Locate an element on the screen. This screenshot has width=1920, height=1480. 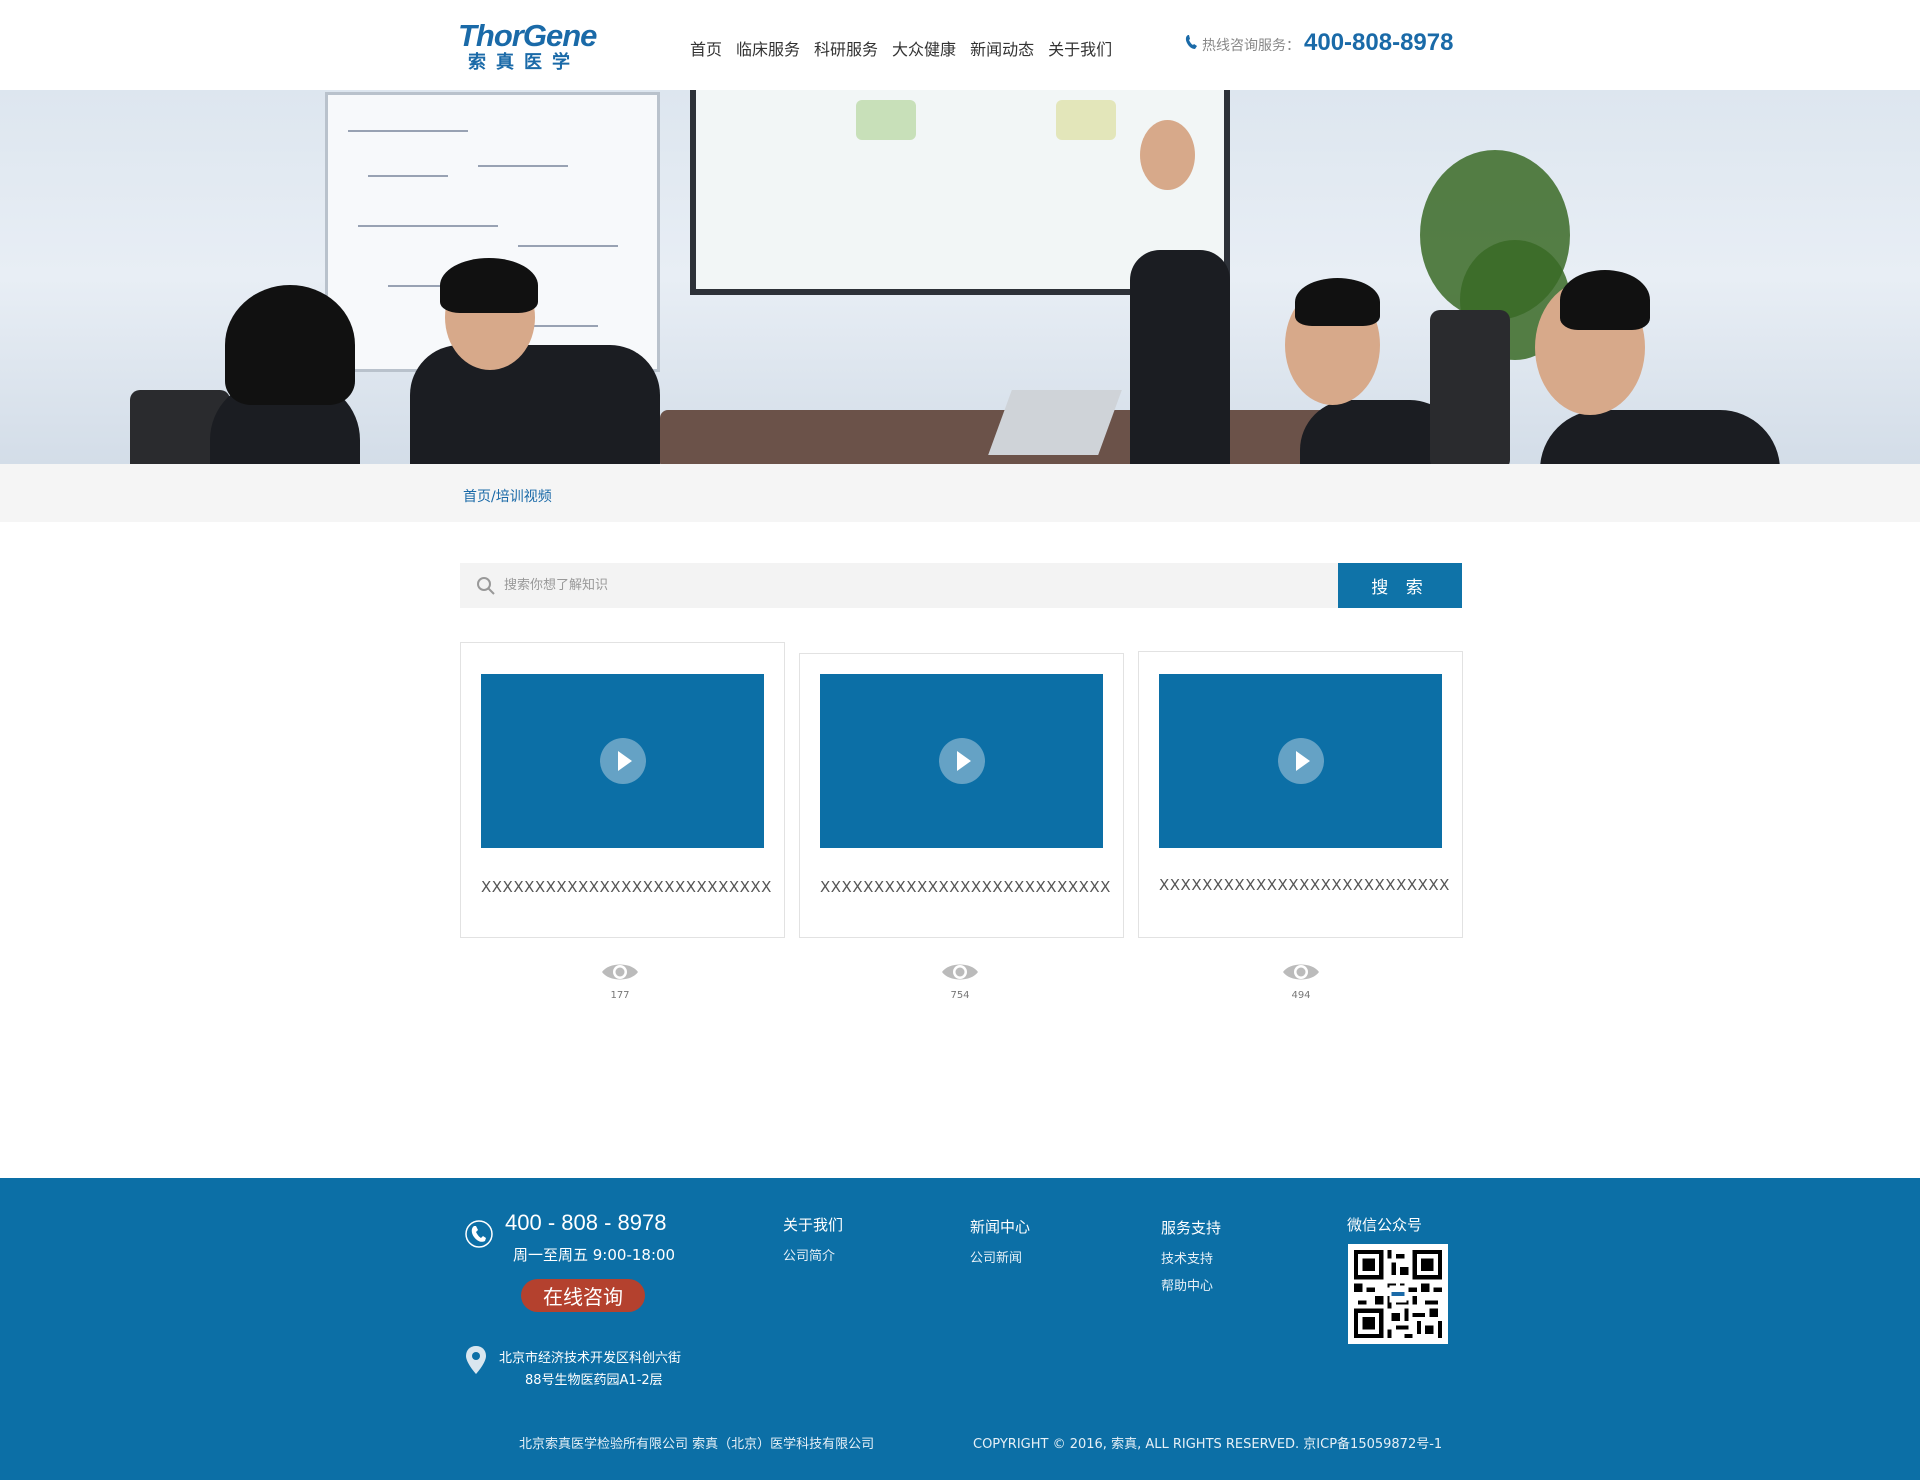
view-counter: 177 is located at coordinates (620, 980).